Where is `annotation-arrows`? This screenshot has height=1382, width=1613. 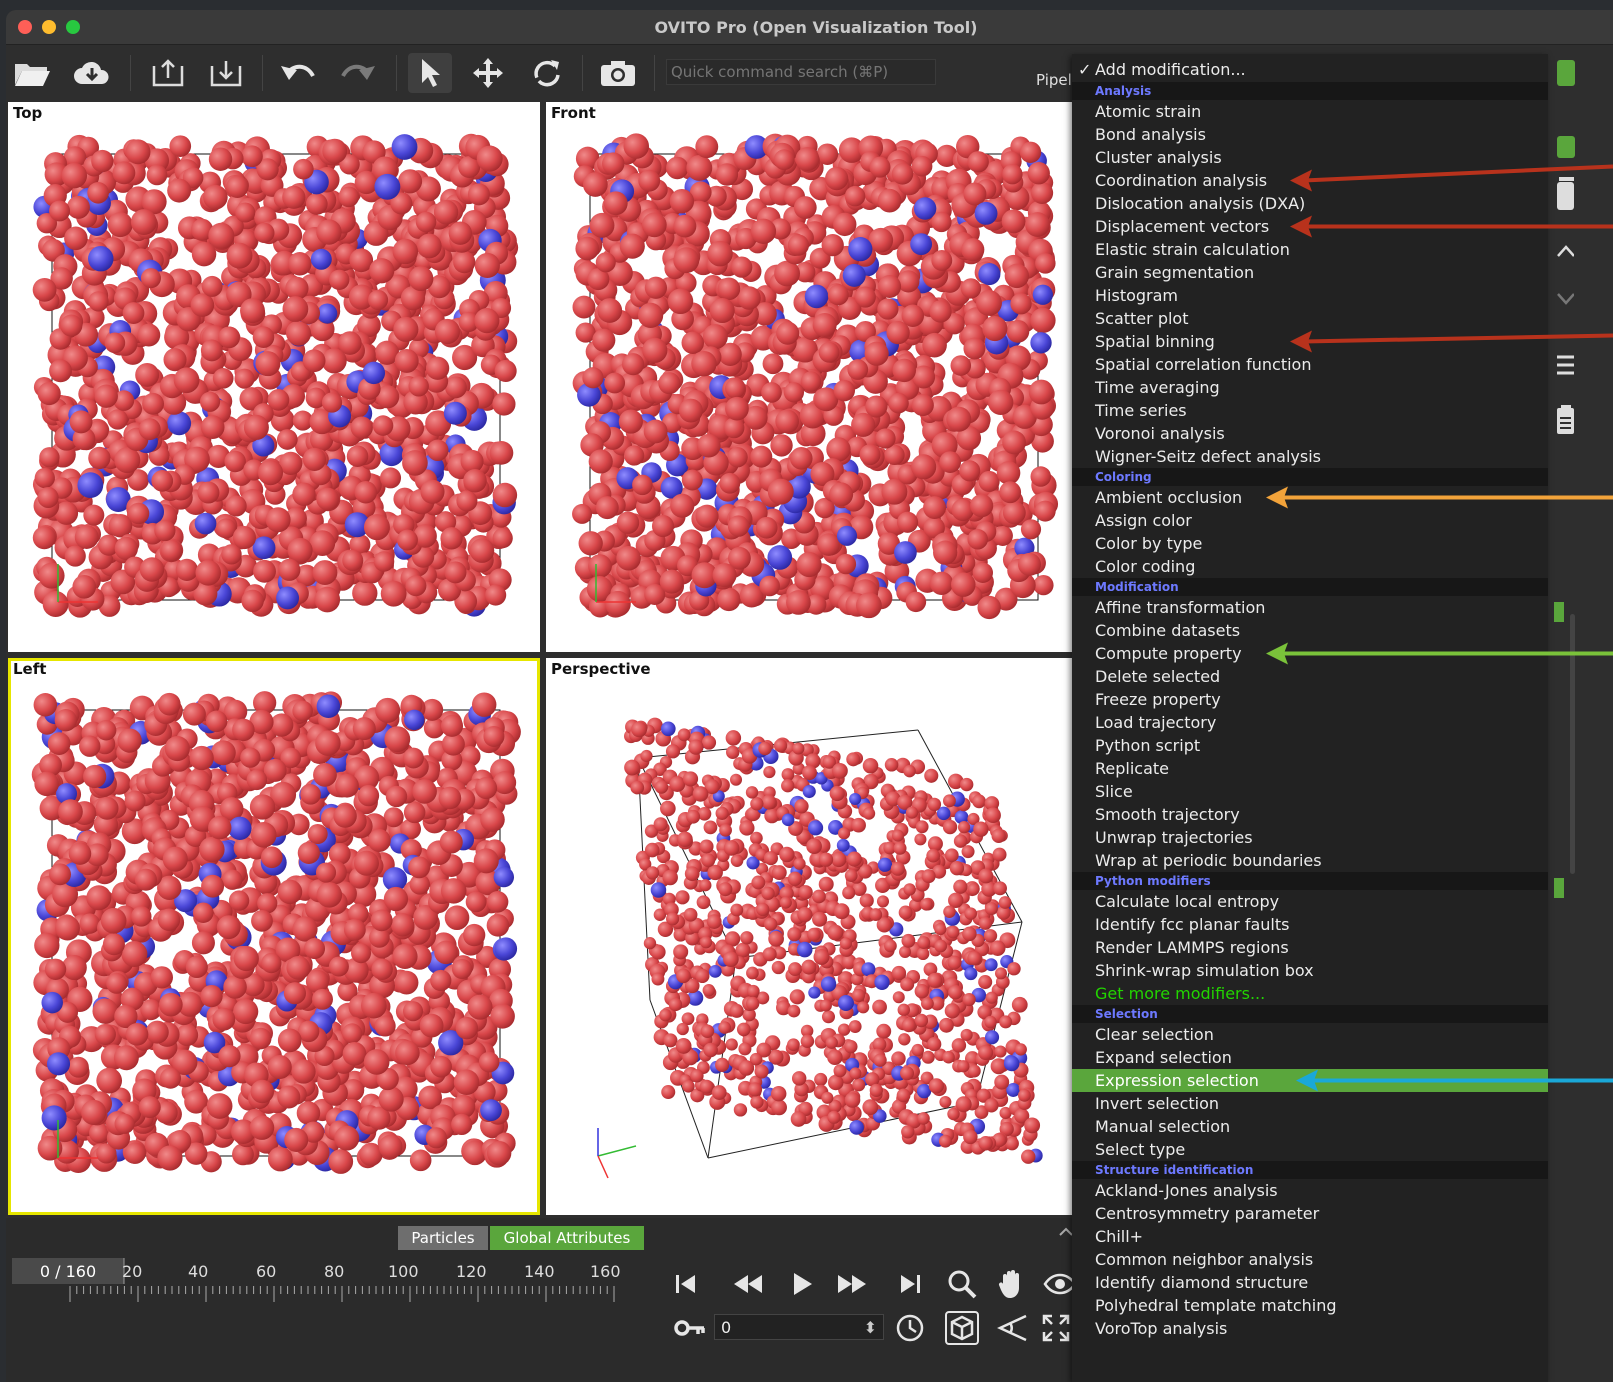
annotation-arrows is located at coordinates (1439, 628).